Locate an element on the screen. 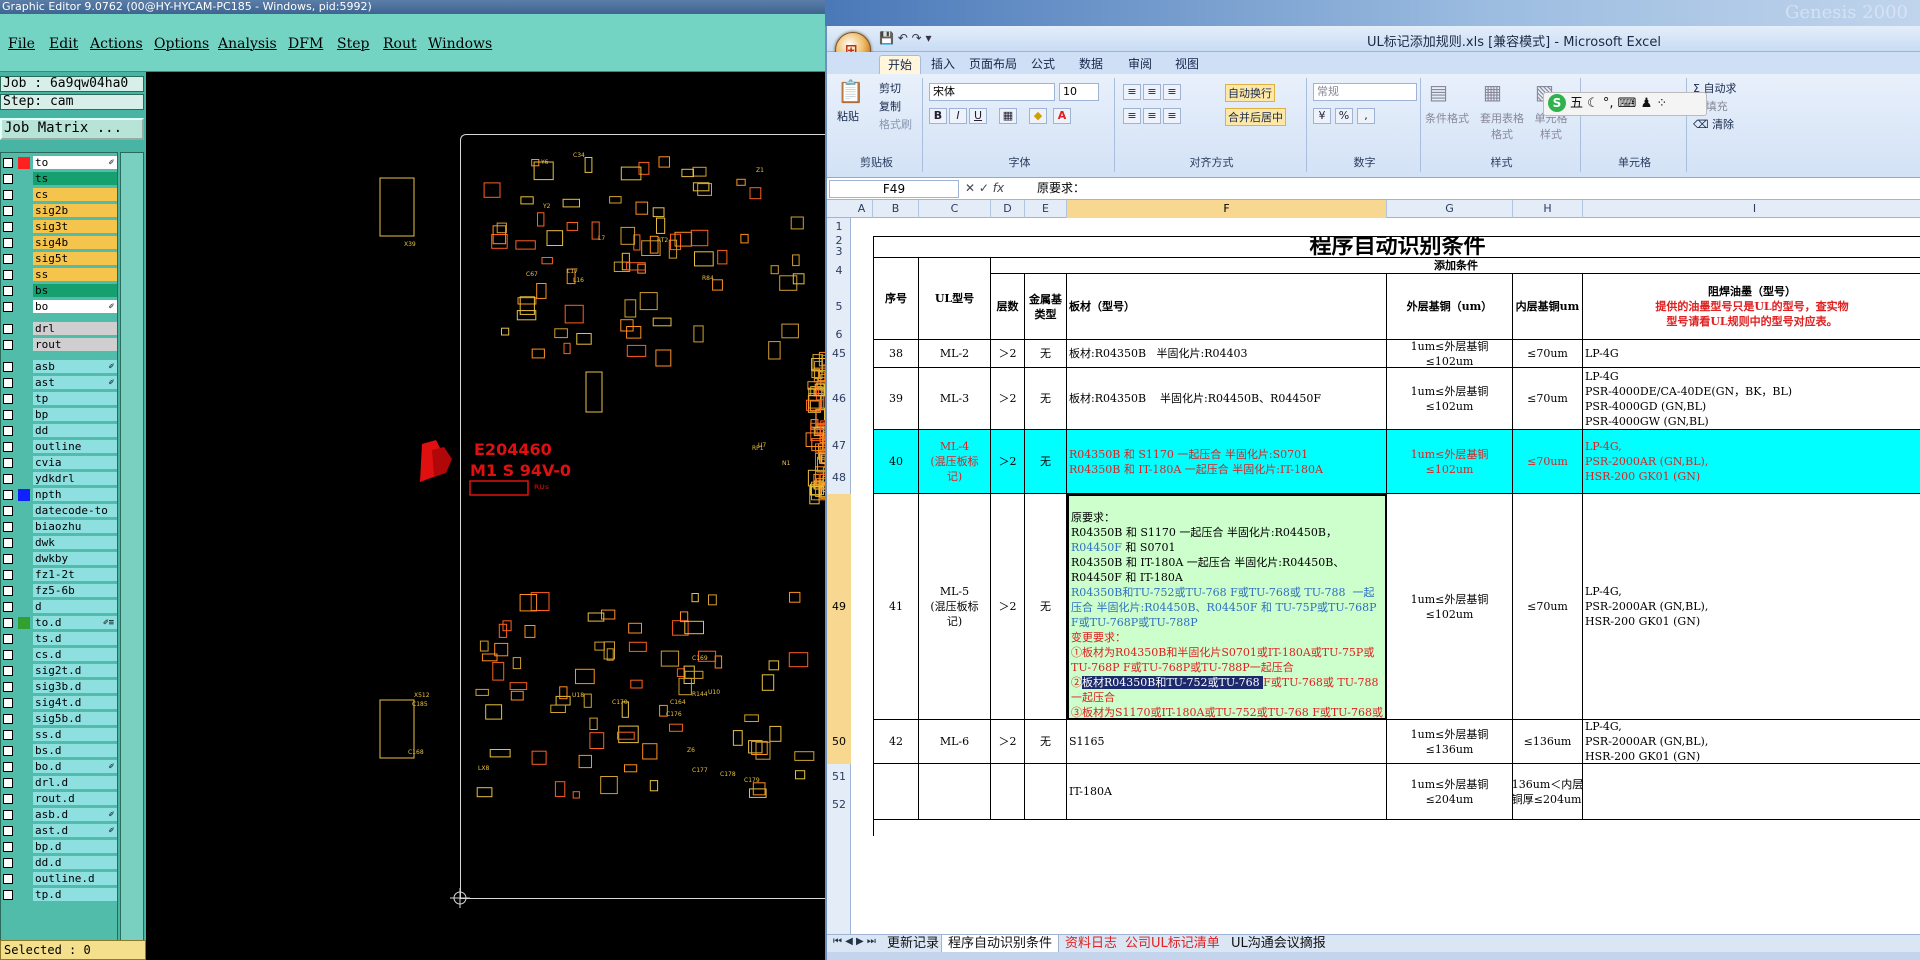  cut-button: 剪切 is located at coordinates (890, 88).